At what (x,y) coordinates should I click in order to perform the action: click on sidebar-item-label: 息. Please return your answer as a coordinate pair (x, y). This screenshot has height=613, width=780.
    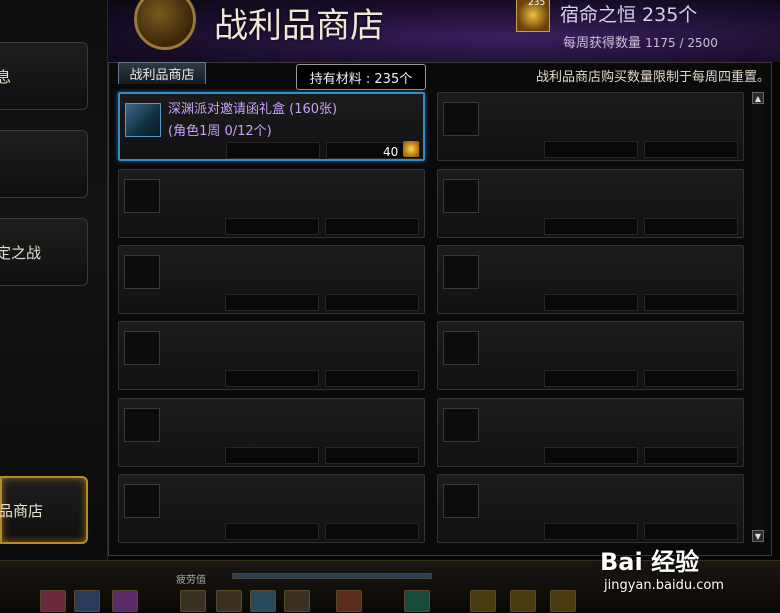
    Looking at the image, I should click on (6, 76).